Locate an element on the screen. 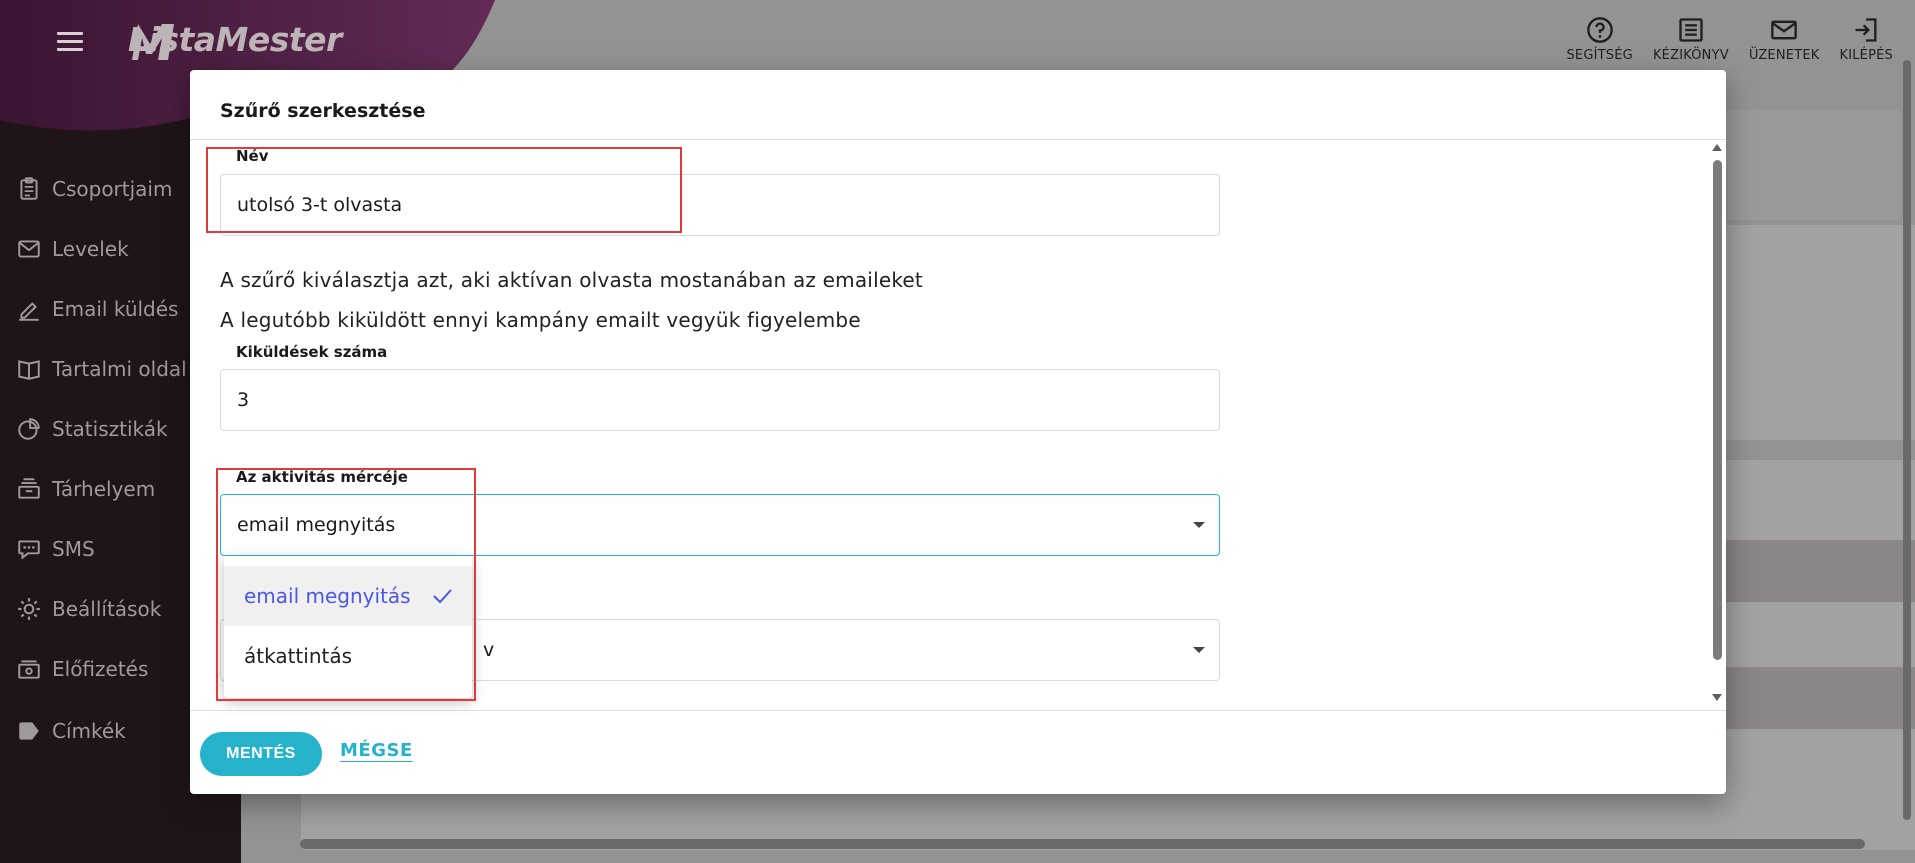 This screenshot has width=1915, height=863. option-email-megnyitas: email megnyitás is located at coordinates (348, 596).